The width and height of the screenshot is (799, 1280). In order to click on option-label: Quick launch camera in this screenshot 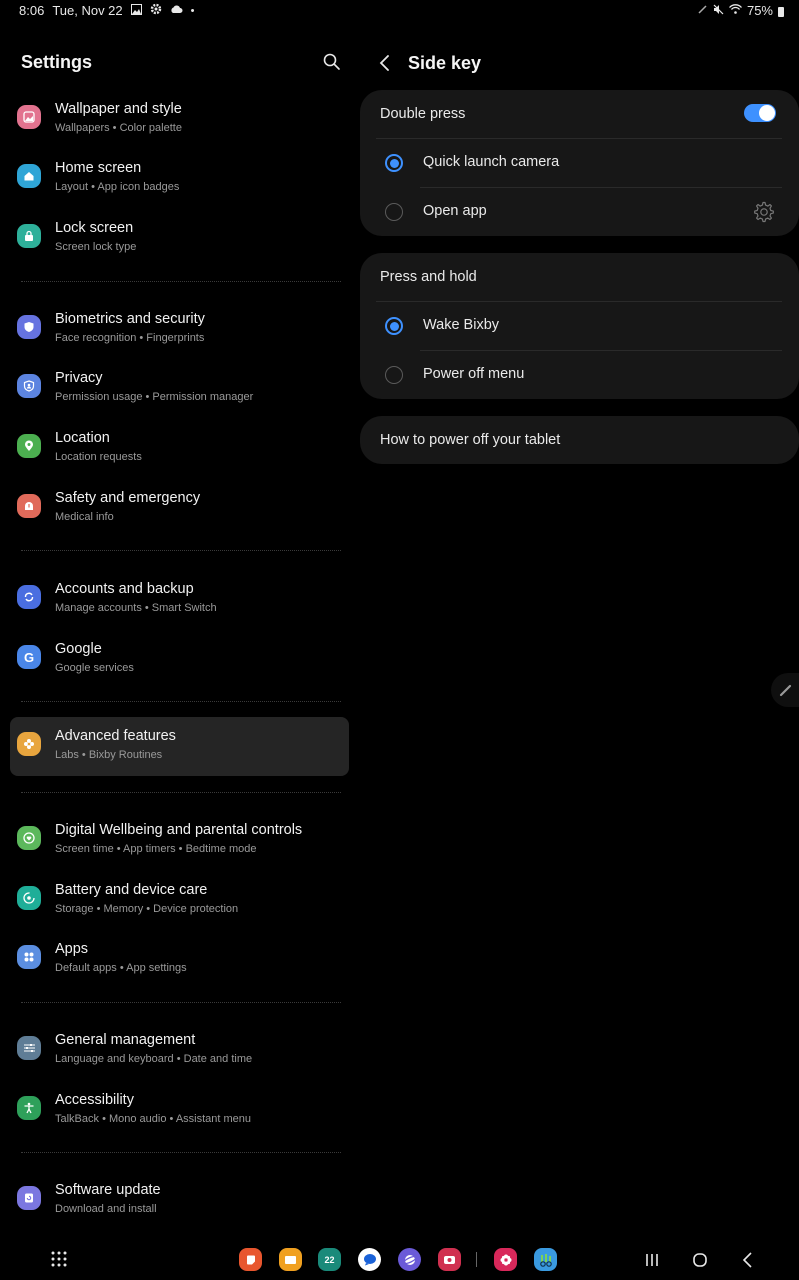, I will do `click(491, 162)`.